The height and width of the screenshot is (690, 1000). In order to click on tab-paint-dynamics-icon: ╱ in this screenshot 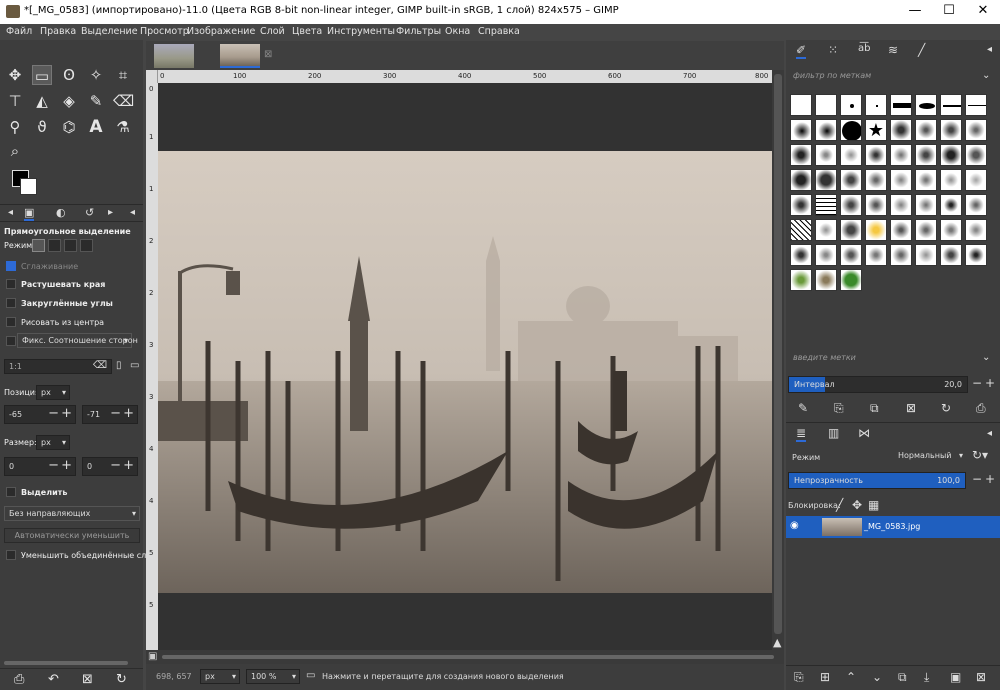, I will do `click(921, 50)`.